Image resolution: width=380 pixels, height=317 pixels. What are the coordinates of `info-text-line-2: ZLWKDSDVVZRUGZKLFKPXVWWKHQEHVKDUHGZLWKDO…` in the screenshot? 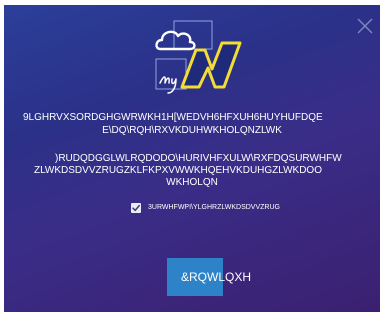 It's located at (178, 170).